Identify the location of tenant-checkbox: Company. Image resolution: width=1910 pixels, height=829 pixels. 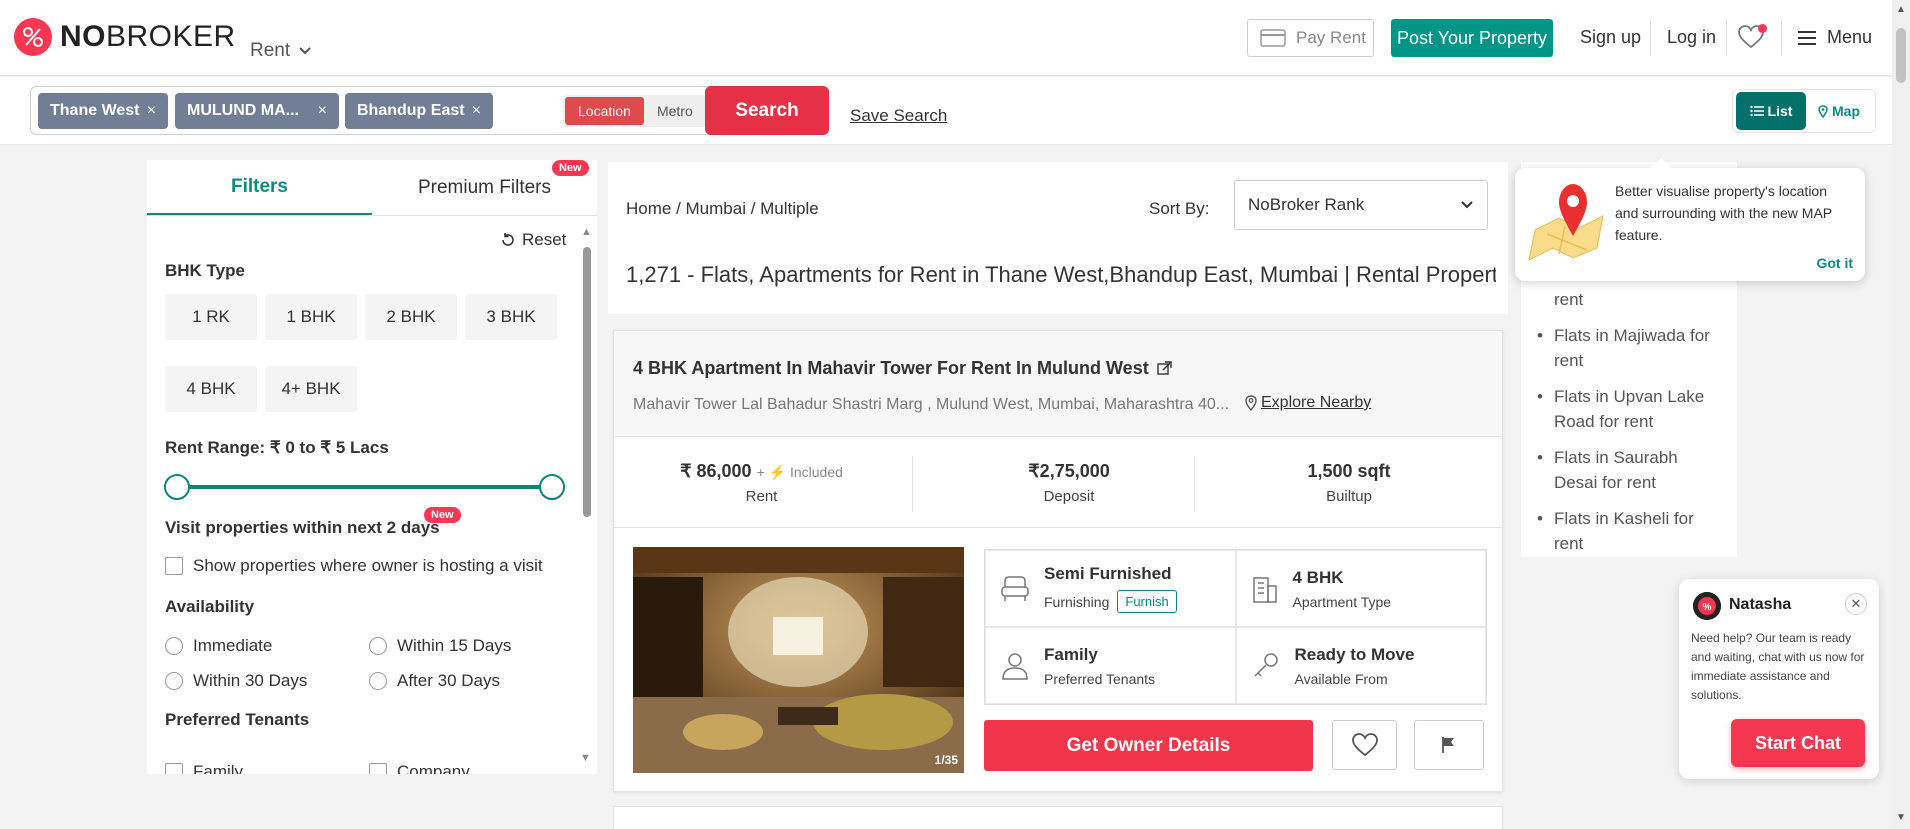
(419, 768).